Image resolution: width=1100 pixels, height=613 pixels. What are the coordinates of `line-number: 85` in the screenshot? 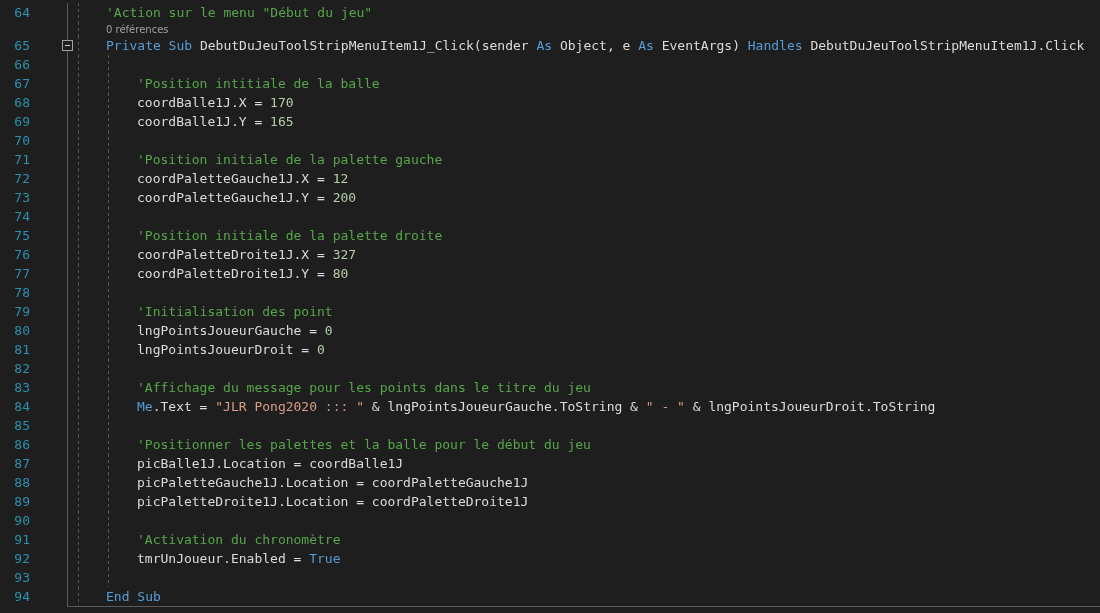 It's located at (22, 425).